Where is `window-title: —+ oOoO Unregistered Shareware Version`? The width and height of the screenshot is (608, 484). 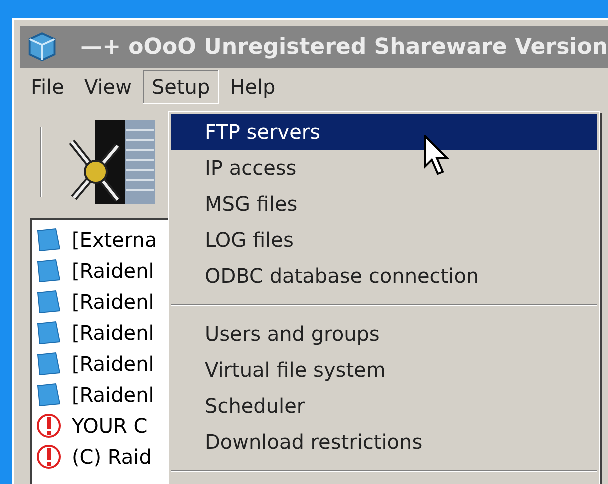
window-title: —+ oOoO Unregistered Shareware Version is located at coordinates (344, 48).